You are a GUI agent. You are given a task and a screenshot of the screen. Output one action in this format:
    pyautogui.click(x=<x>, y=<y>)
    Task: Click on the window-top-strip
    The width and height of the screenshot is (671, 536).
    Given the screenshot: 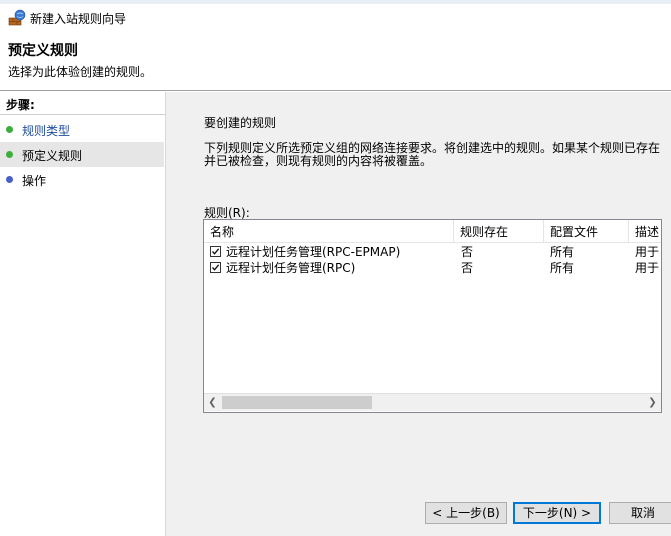 What is the action you would take?
    pyautogui.click(x=335, y=2)
    